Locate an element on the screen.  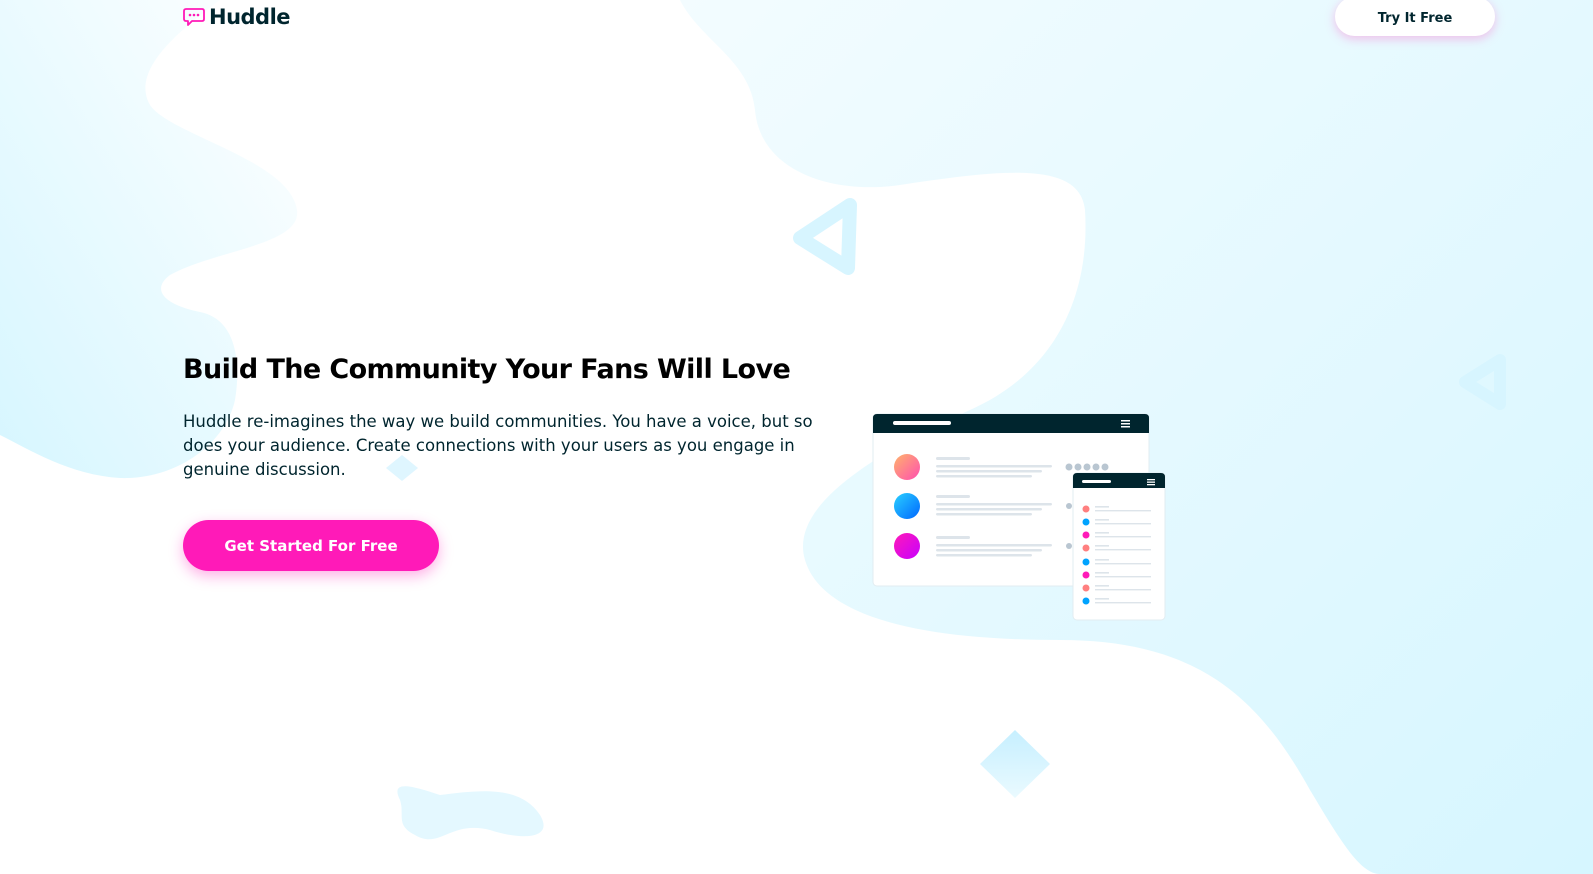
app-mockup-illustration is located at coordinates (1019, 517).